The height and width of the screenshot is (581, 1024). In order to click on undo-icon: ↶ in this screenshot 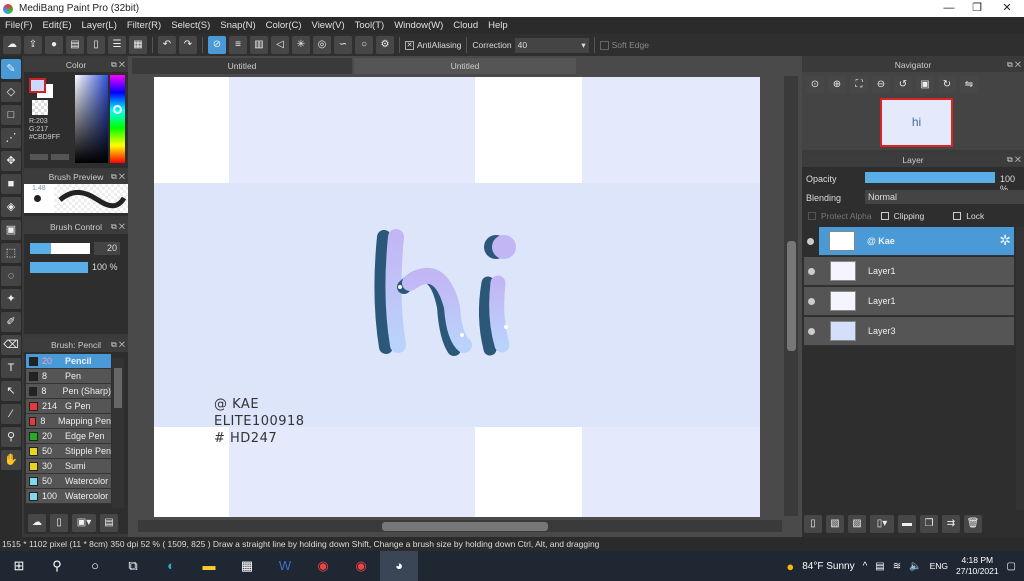, I will do `click(167, 45)`.